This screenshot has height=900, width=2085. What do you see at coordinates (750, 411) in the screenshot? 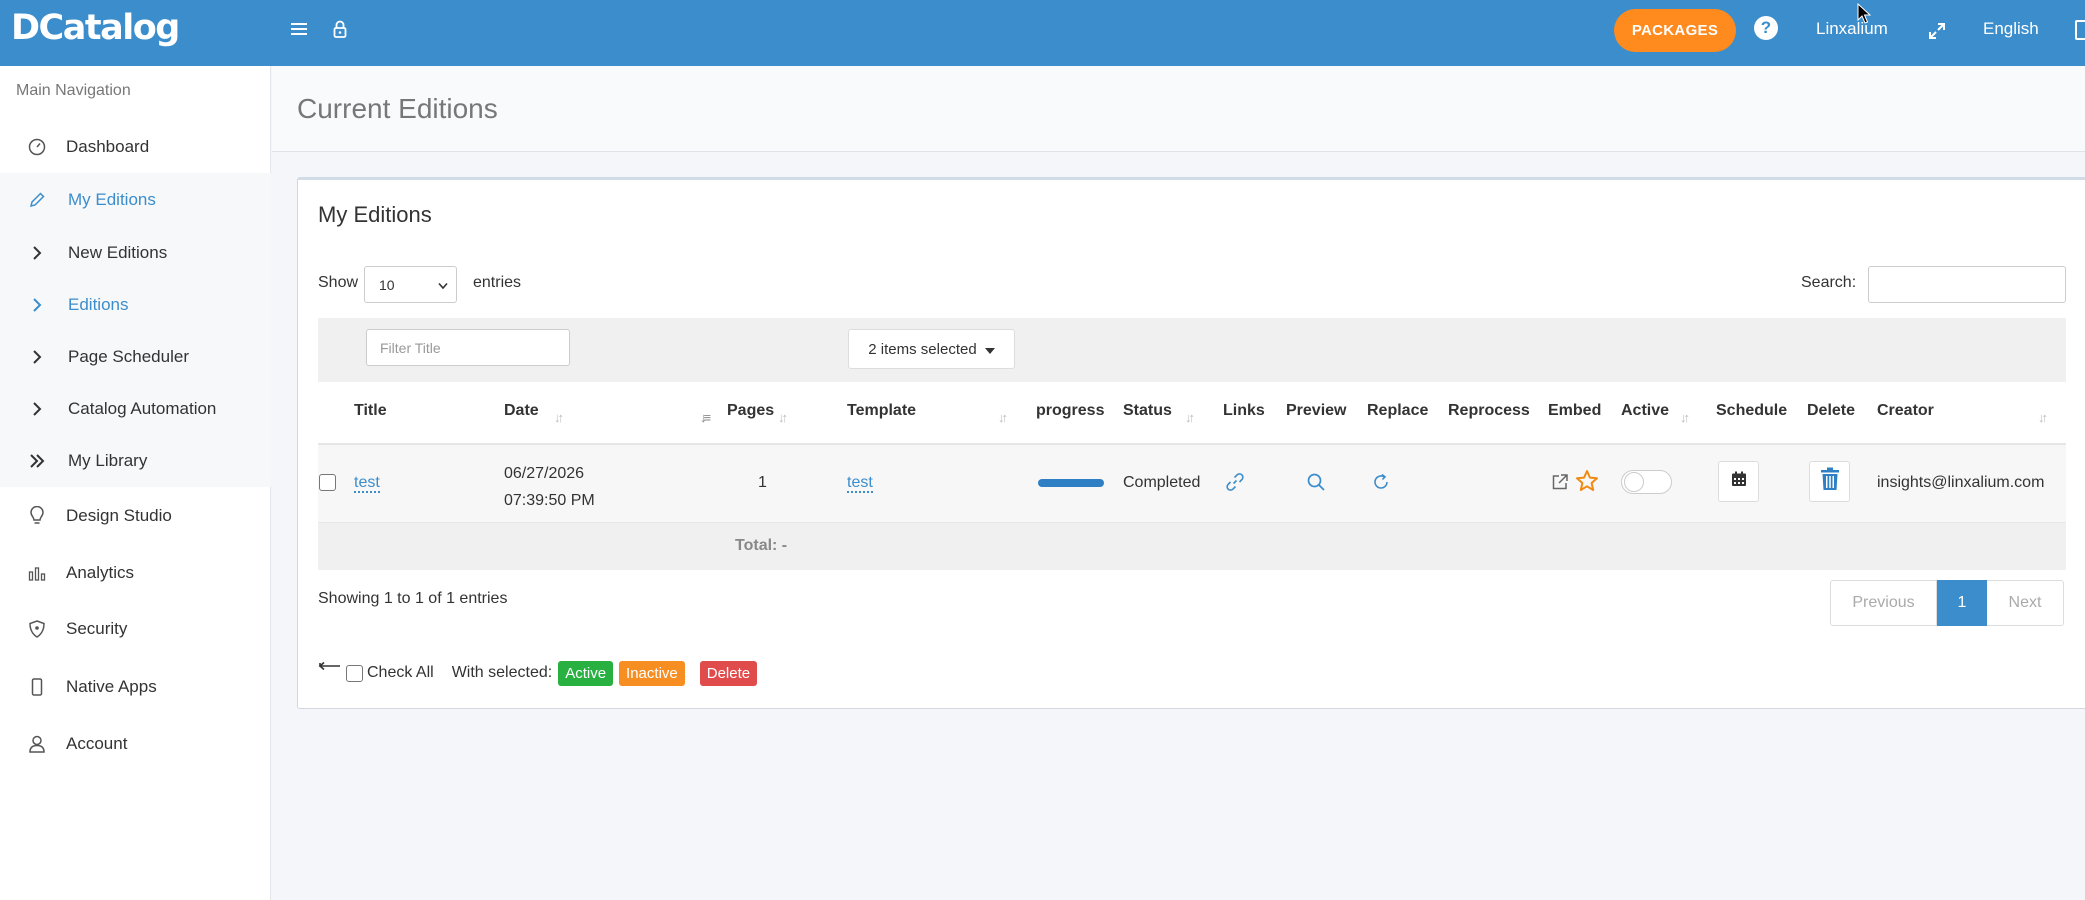
I see `col-header-pages: Pages` at bounding box center [750, 411].